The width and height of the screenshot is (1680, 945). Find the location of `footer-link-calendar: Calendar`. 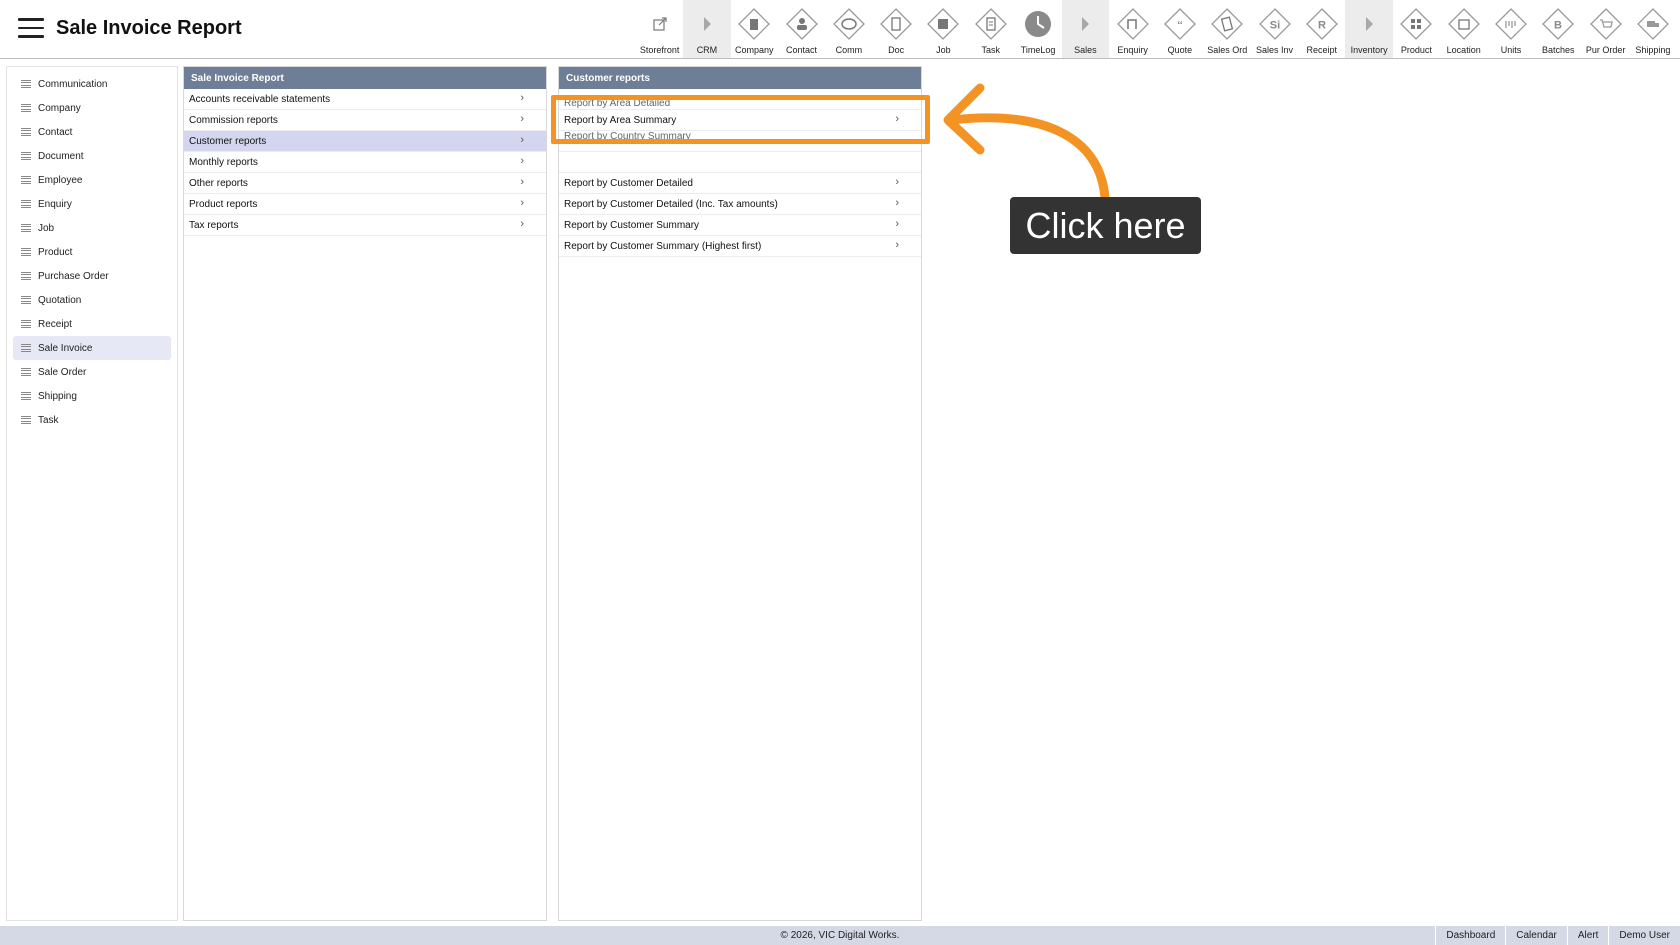

footer-link-calendar: Calendar is located at coordinates (1536, 935).